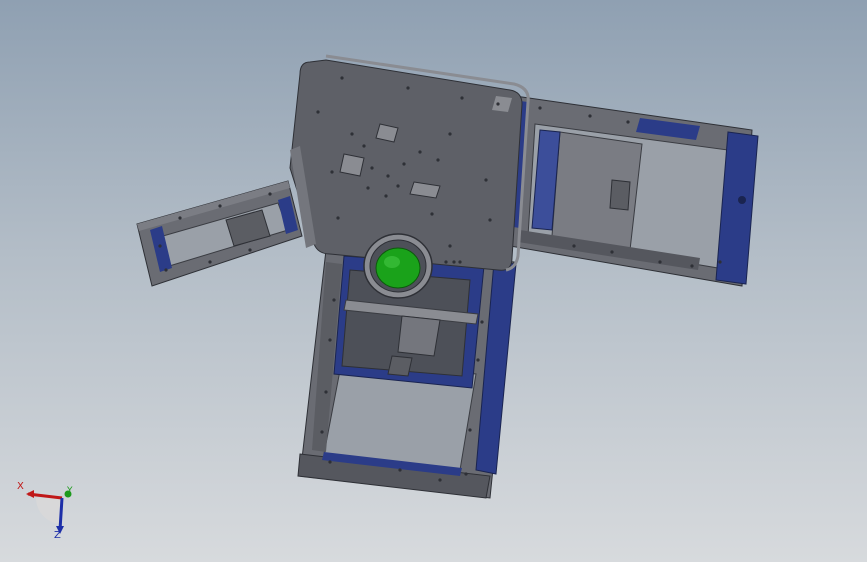  What do you see at coordinates (632, 191) in the screenshot?
I see `right-bracket-arm` at bounding box center [632, 191].